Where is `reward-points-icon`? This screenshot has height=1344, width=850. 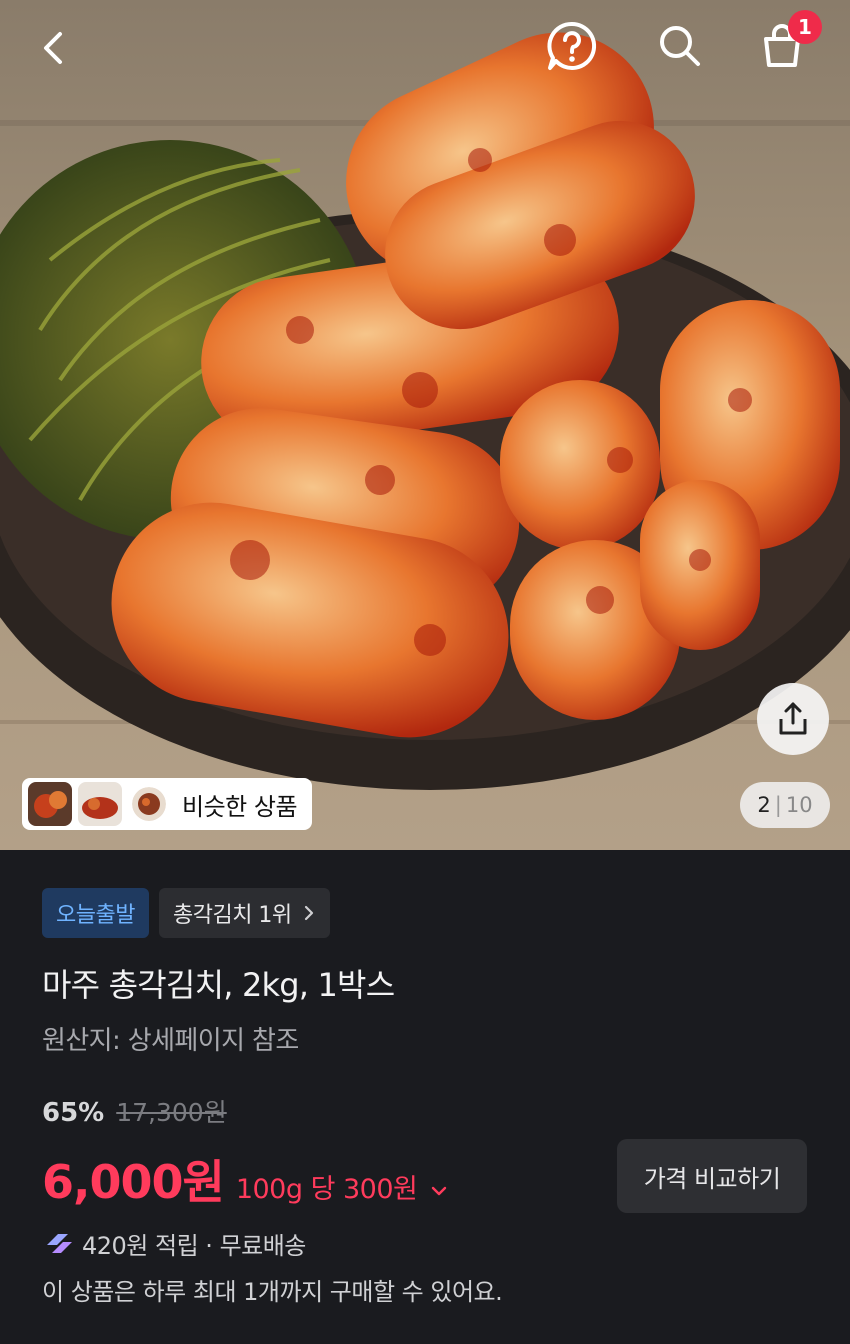 reward-points-icon is located at coordinates (59, 1243).